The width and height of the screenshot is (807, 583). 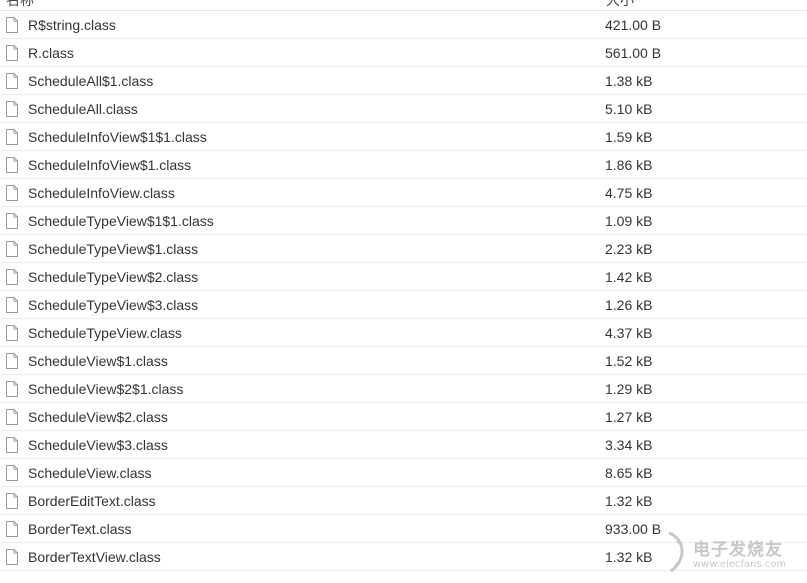 What do you see at coordinates (98, 361) in the screenshot?
I see `file-name-link: ScheduleView$1.class` at bounding box center [98, 361].